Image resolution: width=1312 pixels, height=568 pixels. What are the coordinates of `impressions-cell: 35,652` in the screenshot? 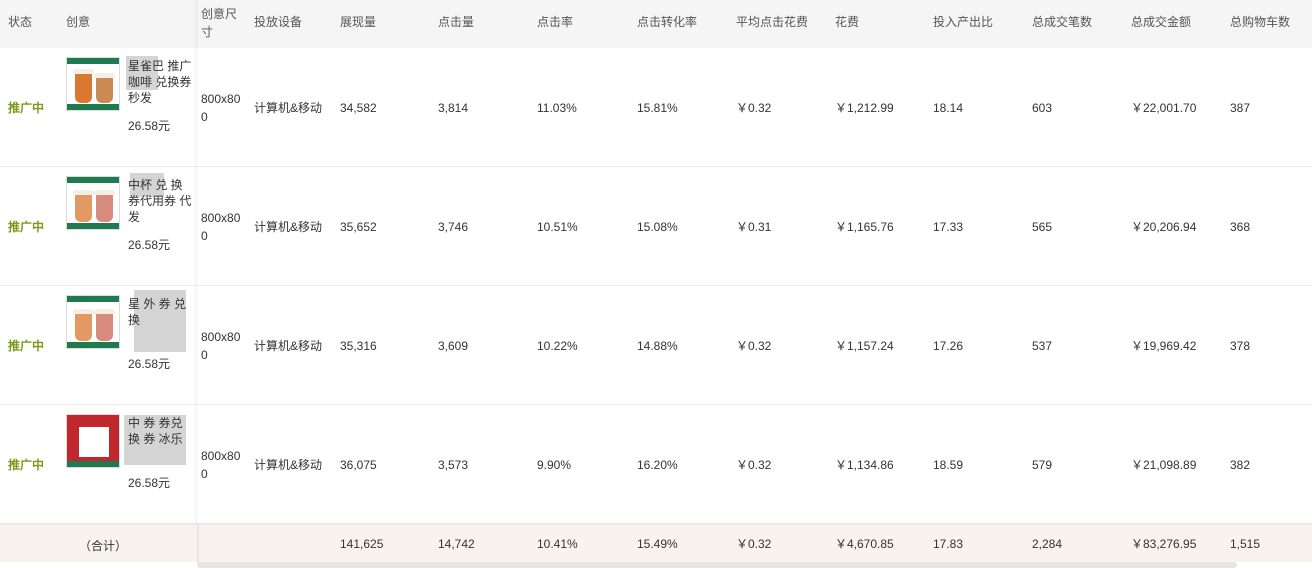 It's located at (358, 227).